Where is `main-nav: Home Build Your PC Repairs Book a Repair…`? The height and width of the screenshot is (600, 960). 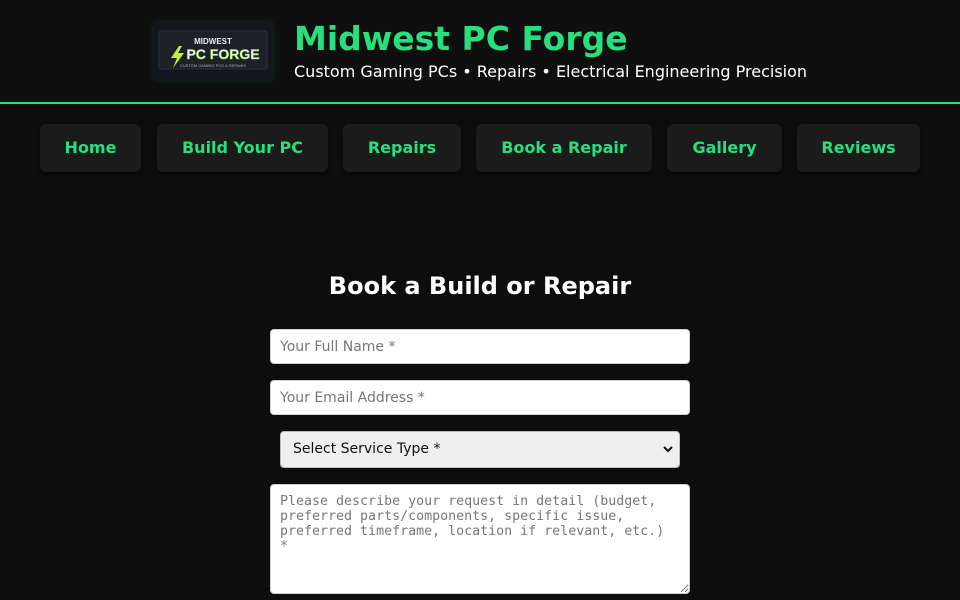 main-nav: Home Build Your PC Repairs Book a Repair… is located at coordinates (480, 149).